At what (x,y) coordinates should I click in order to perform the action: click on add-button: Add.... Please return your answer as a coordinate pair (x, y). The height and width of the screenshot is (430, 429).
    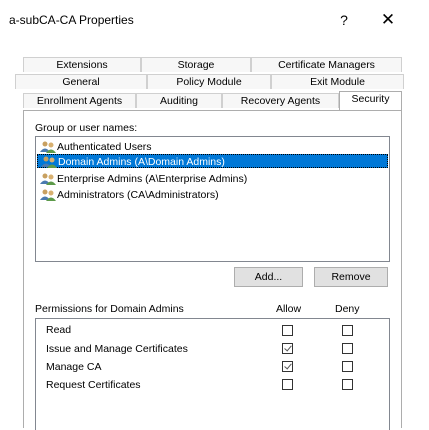
    Looking at the image, I should click on (268, 277).